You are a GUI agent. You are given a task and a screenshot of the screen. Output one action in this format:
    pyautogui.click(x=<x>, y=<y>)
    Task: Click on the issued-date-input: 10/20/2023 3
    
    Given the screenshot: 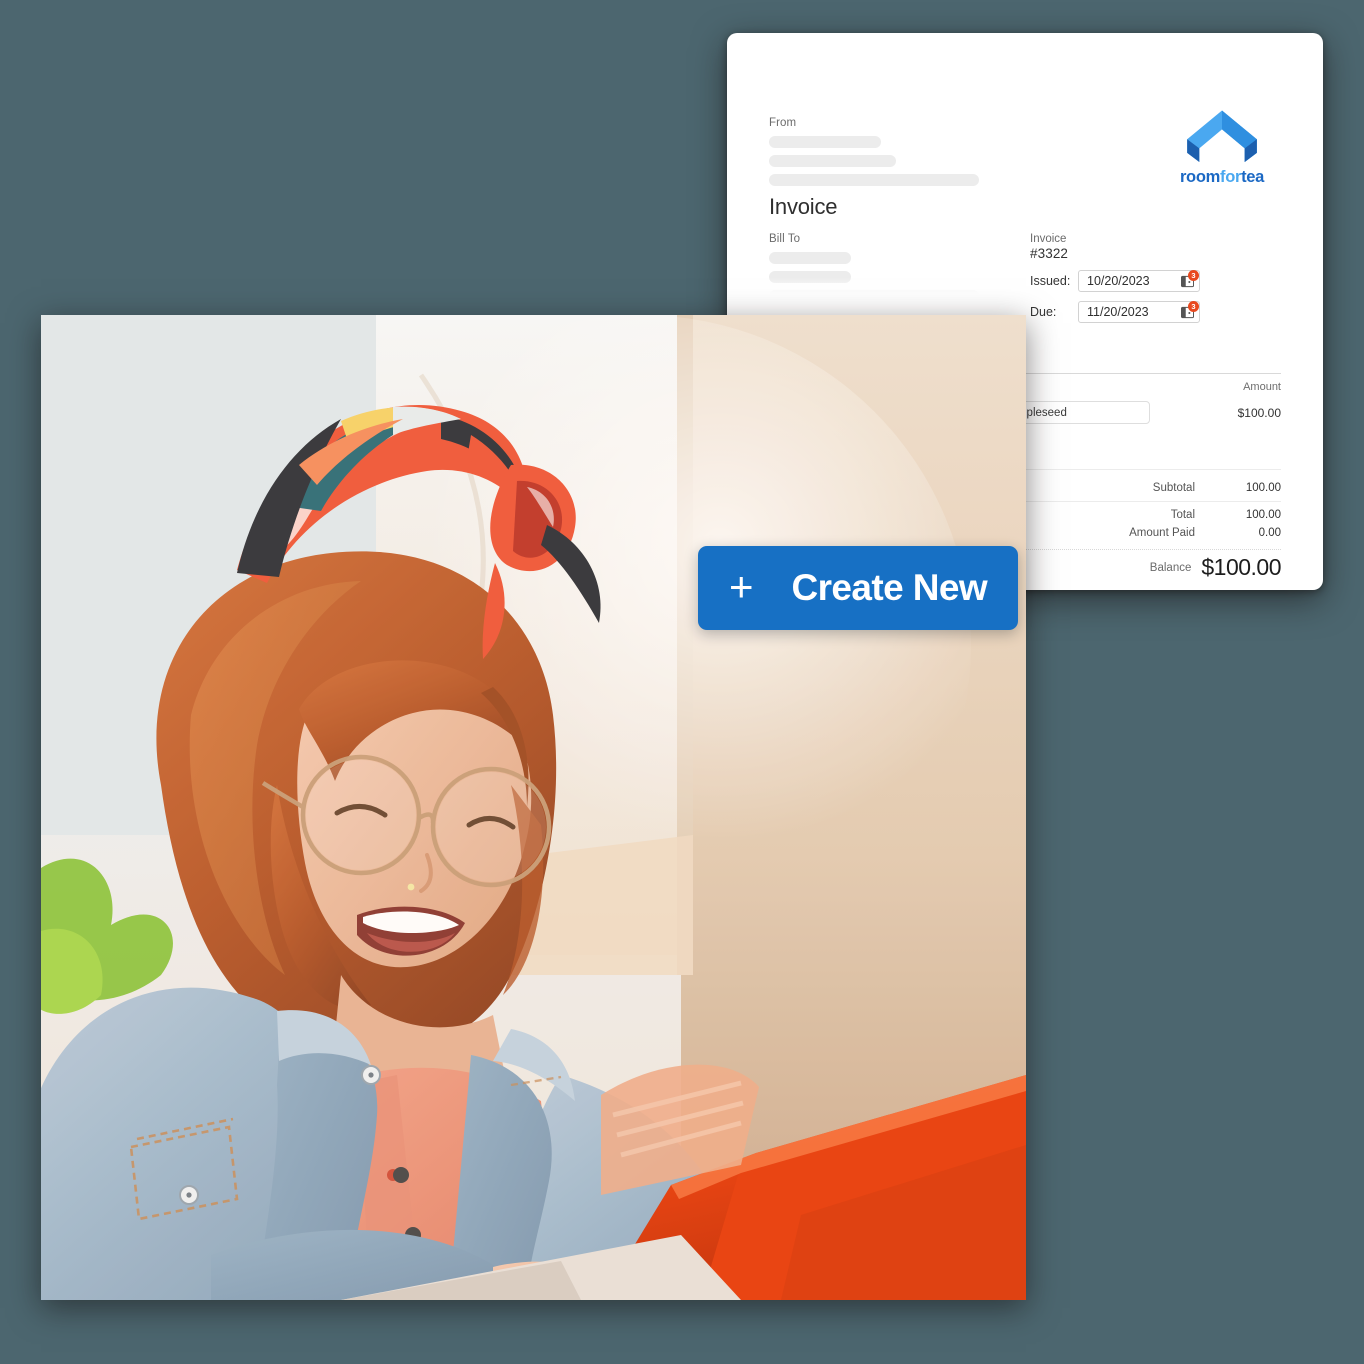 What is the action you would take?
    pyautogui.click(x=1139, y=281)
    